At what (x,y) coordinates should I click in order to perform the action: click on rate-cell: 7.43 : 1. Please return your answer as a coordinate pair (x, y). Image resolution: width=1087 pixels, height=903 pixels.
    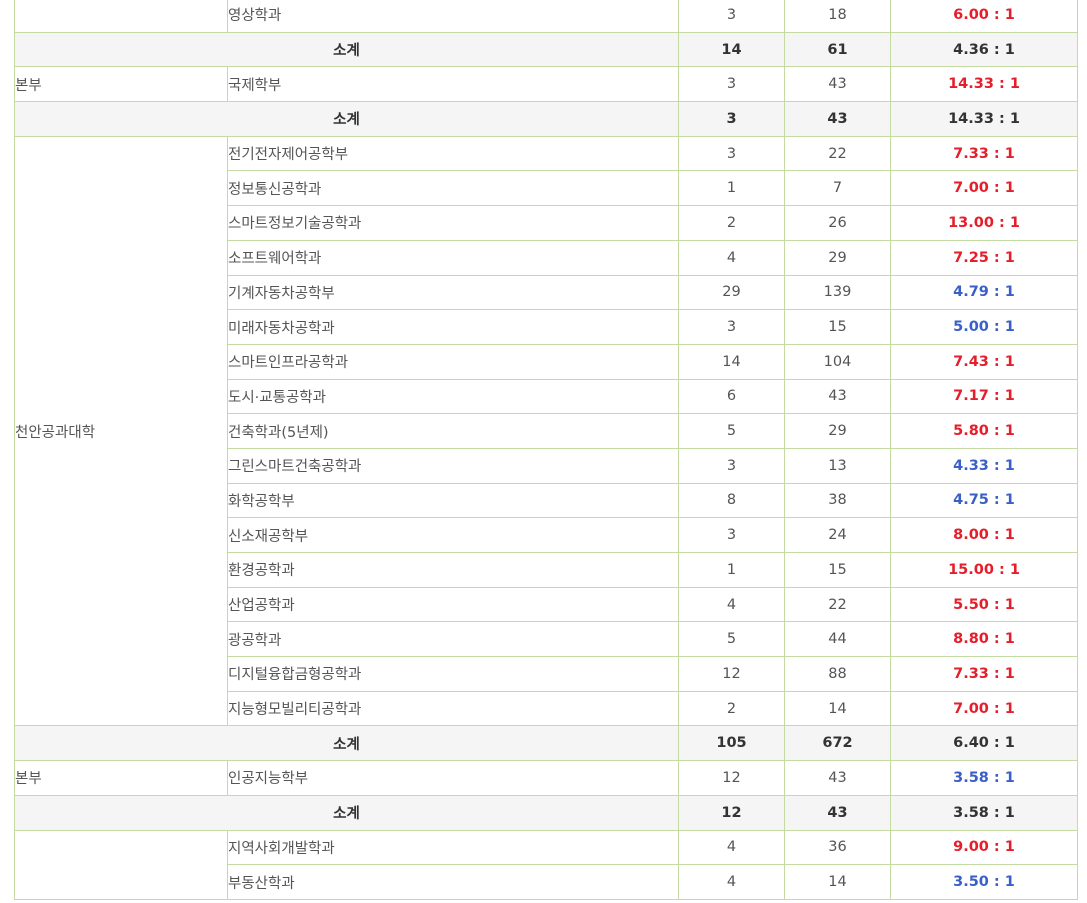
    Looking at the image, I should click on (984, 361).